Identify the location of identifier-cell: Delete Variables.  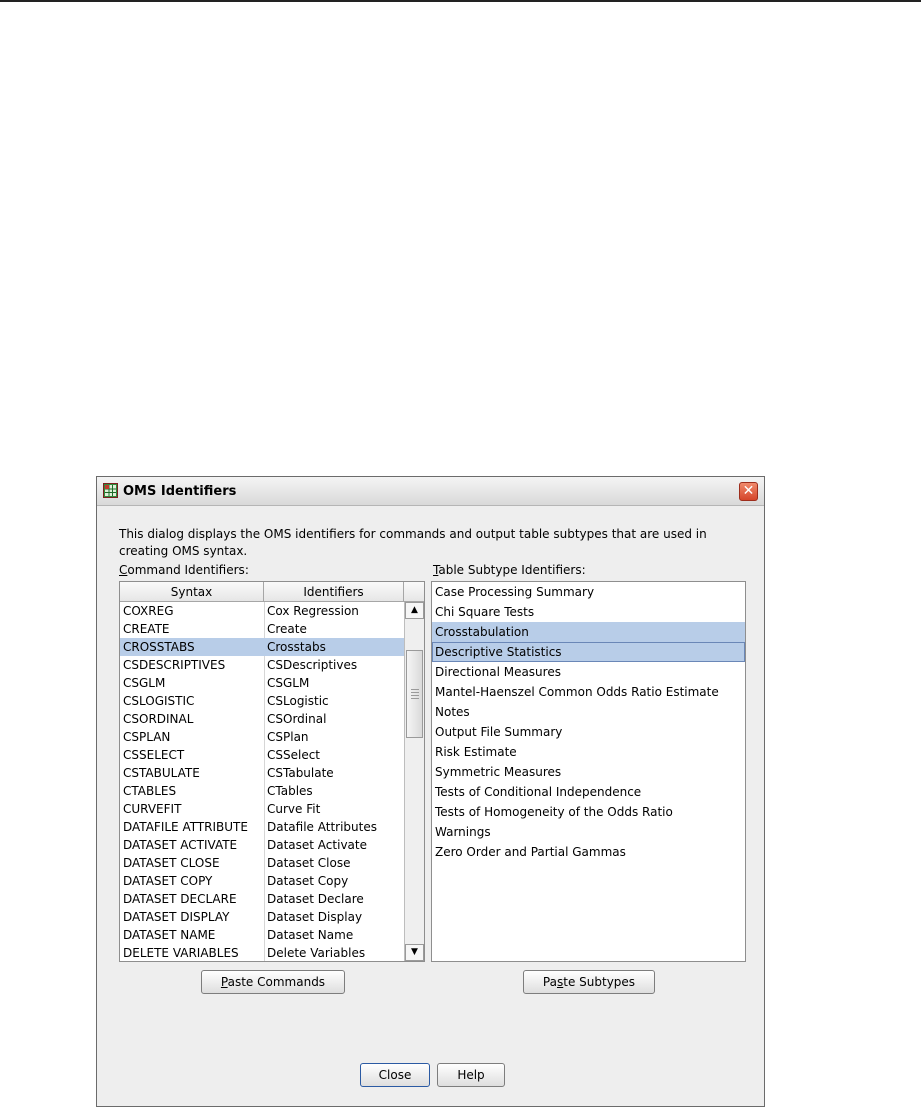
(316, 953).